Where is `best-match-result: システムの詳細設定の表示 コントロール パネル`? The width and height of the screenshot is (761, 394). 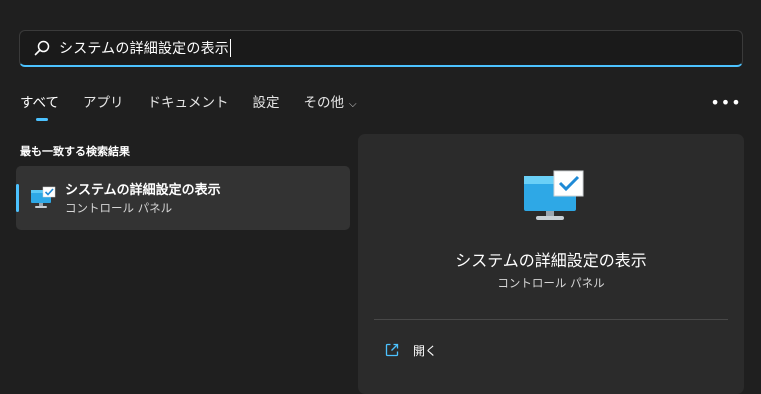 best-match-result: システムの詳細設定の表示 コントロール パネル is located at coordinates (183, 198).